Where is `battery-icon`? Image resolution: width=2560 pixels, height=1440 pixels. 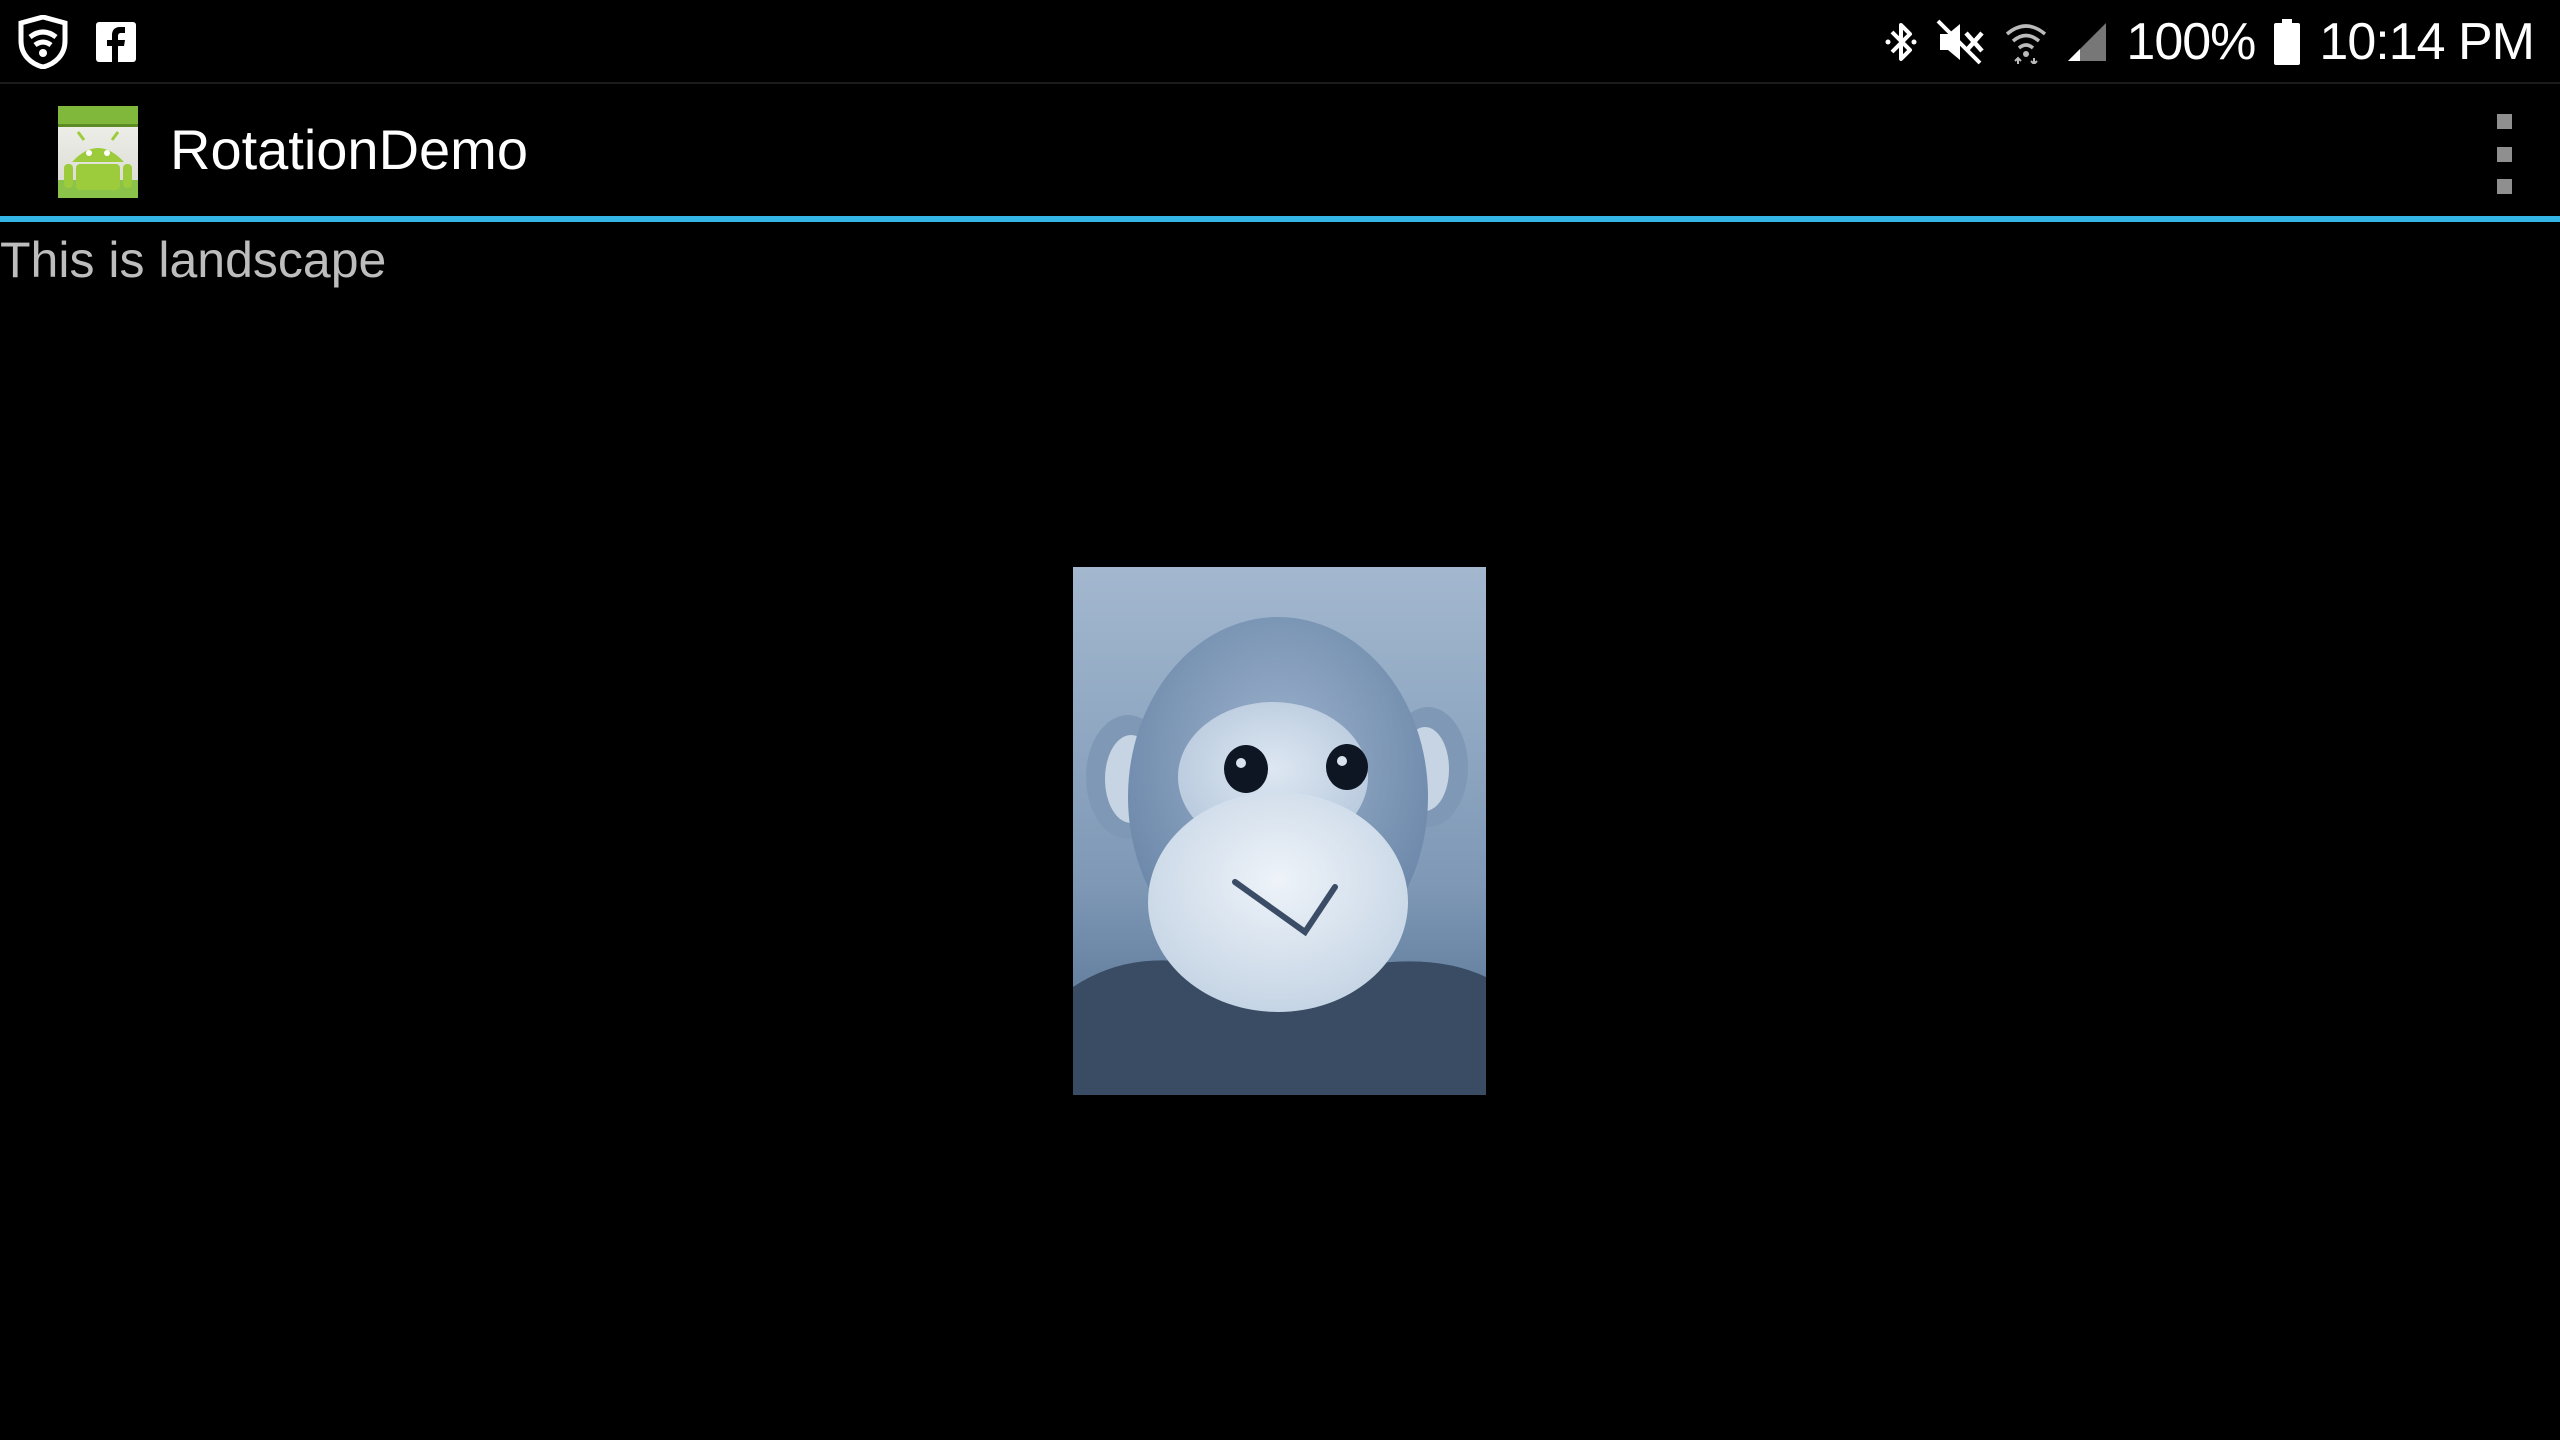
battery-icon is located at coordinates (2287, 42).